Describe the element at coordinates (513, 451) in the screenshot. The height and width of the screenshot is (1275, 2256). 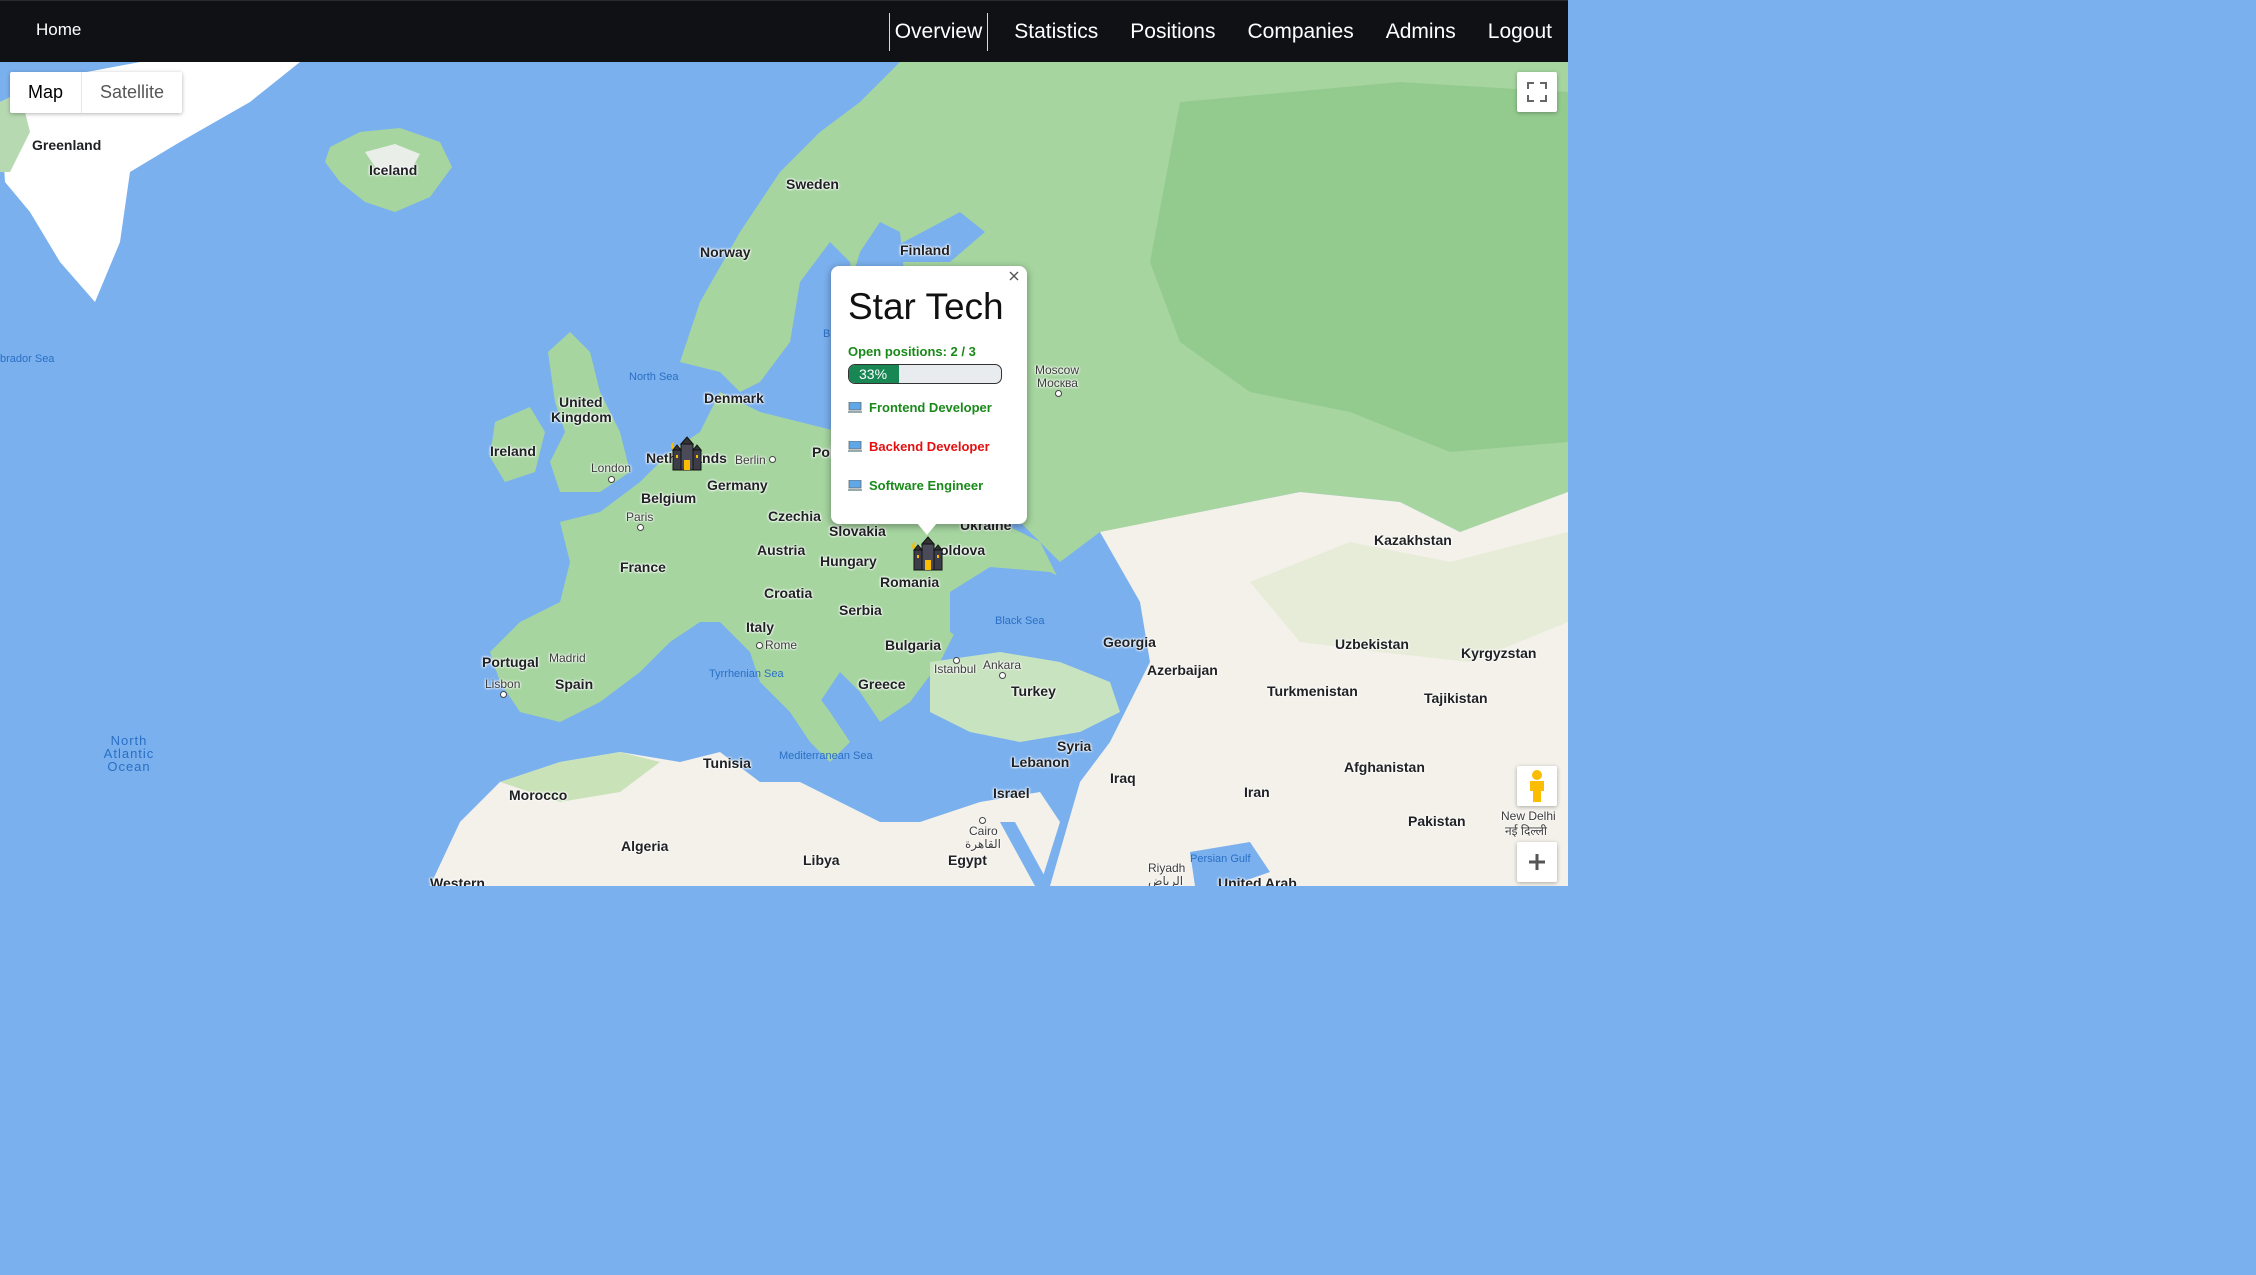
I see `label-ireland: Ireland` at that location.